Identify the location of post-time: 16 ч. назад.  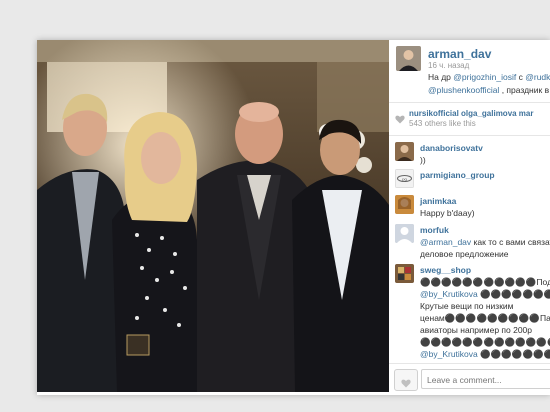
(448, 65).